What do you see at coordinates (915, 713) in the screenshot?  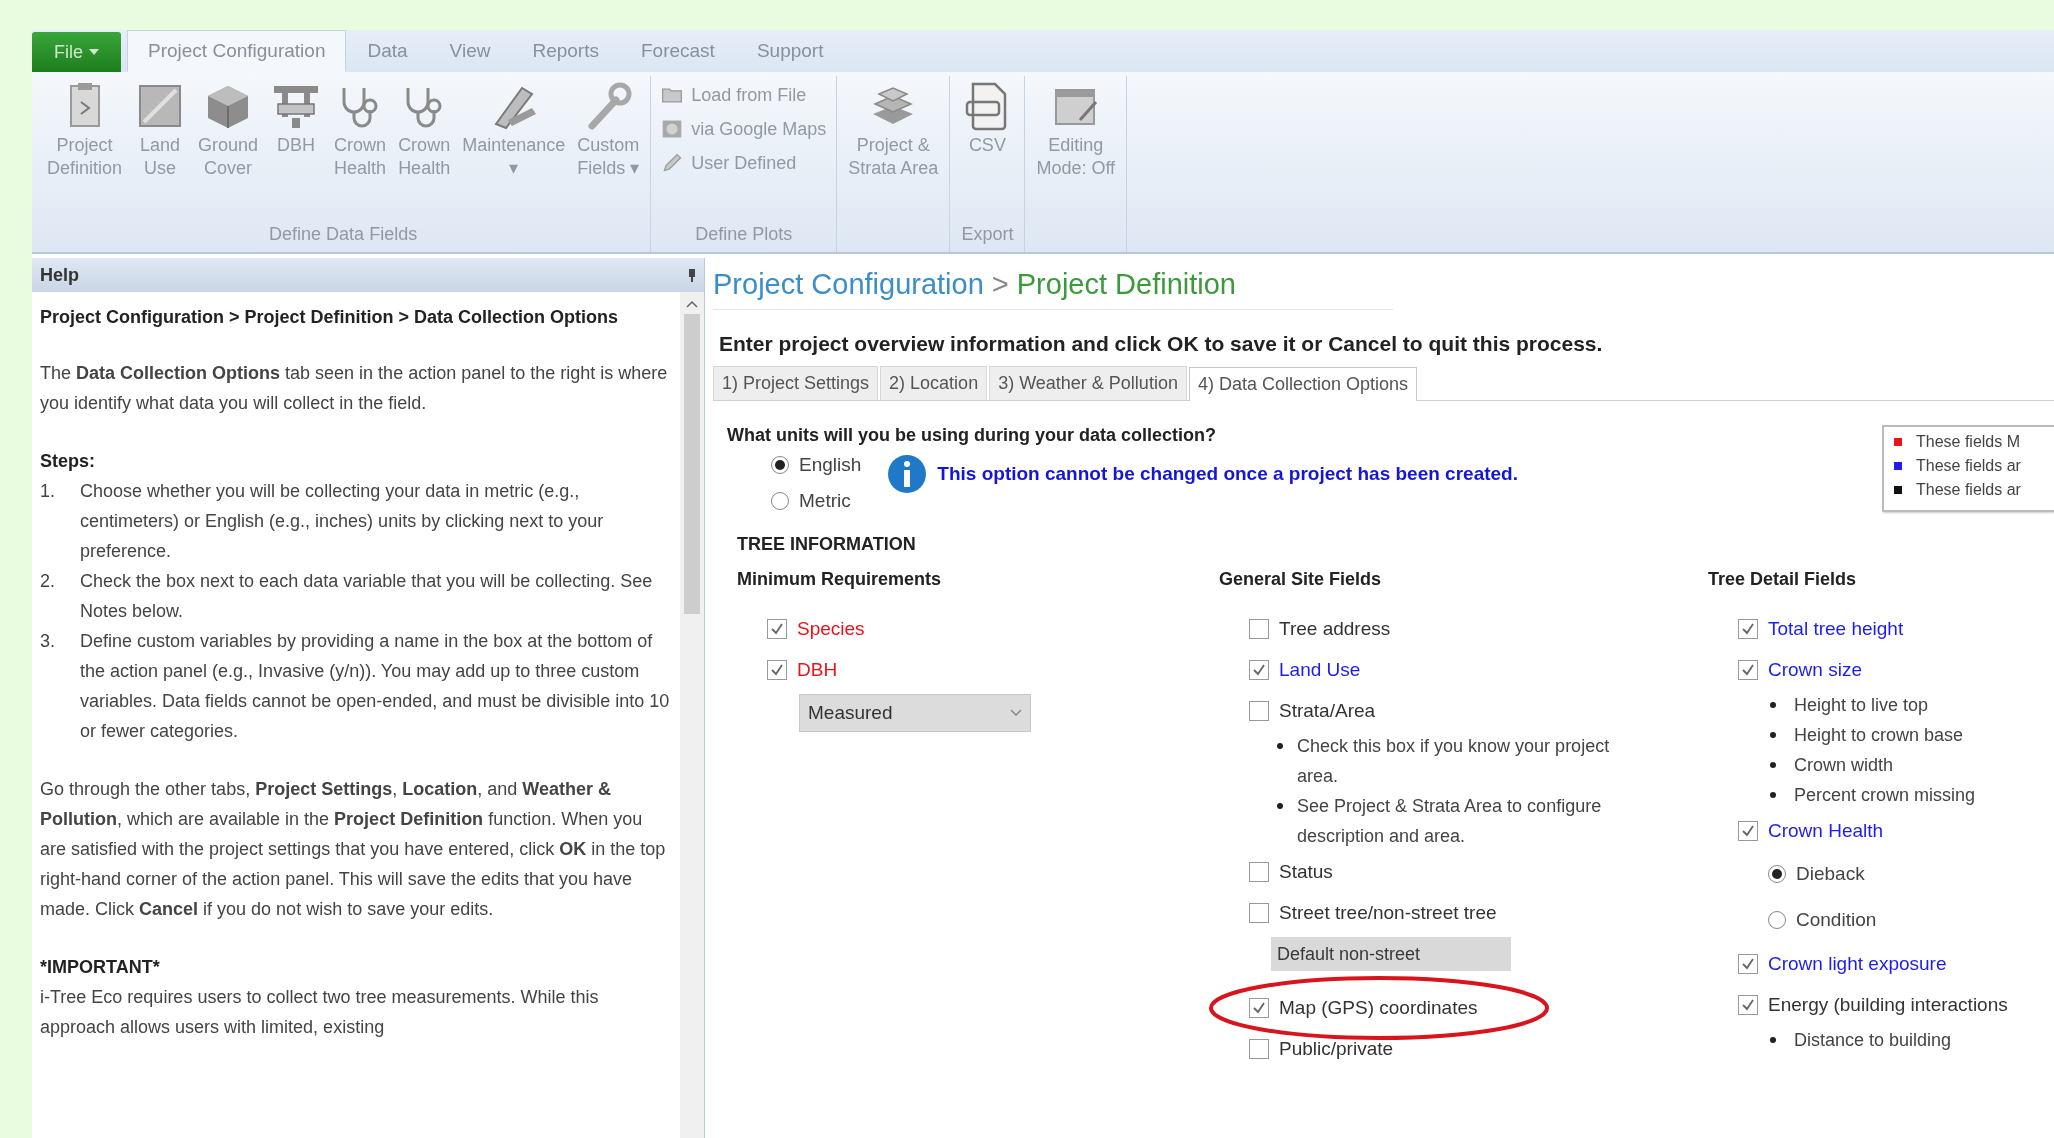 I see `dropdown: Measured` at bounding box center [915, 713].